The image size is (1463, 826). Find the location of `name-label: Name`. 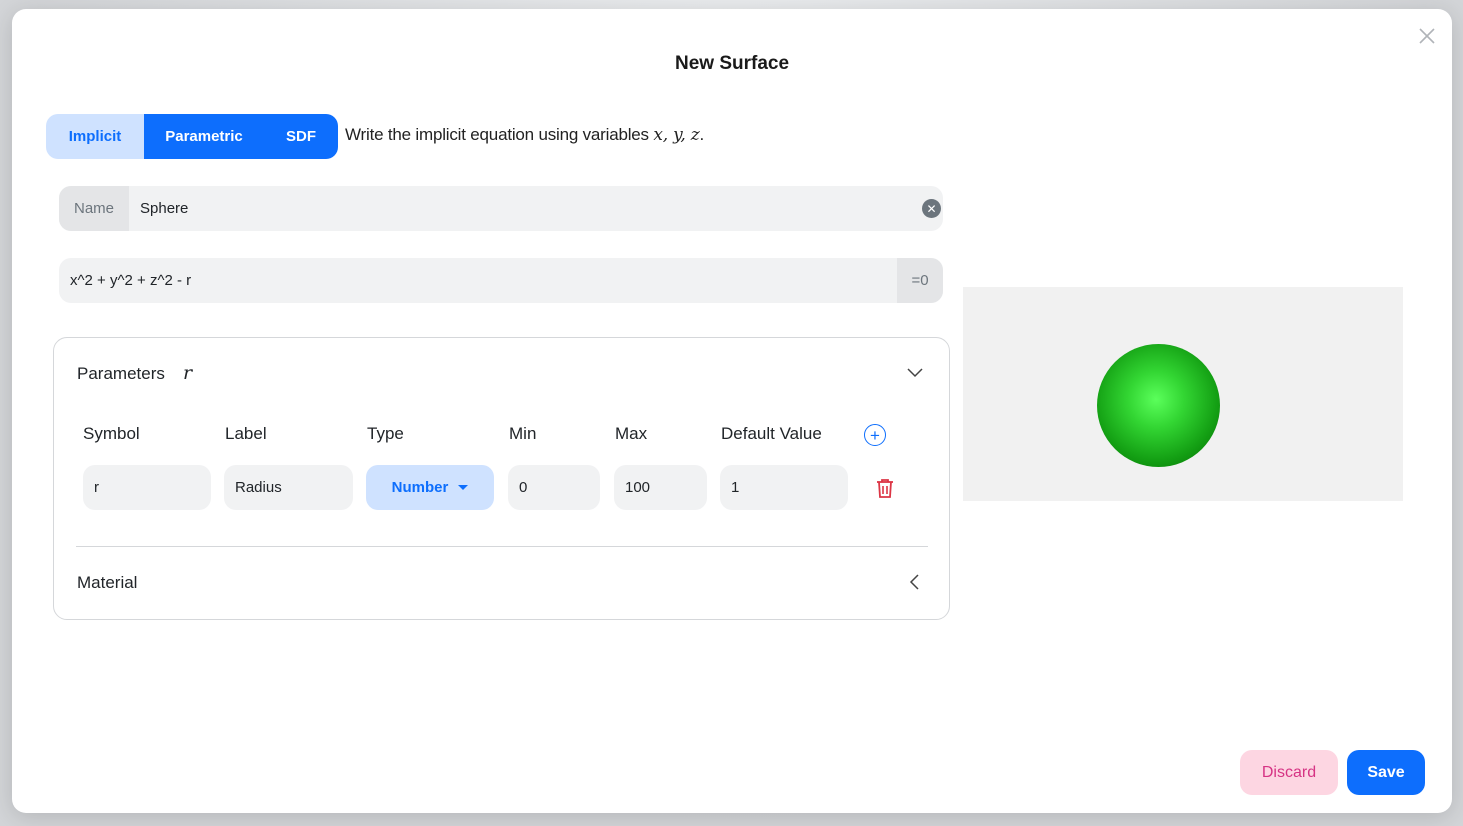

name-label: Name is located at coordinates (94, 208).